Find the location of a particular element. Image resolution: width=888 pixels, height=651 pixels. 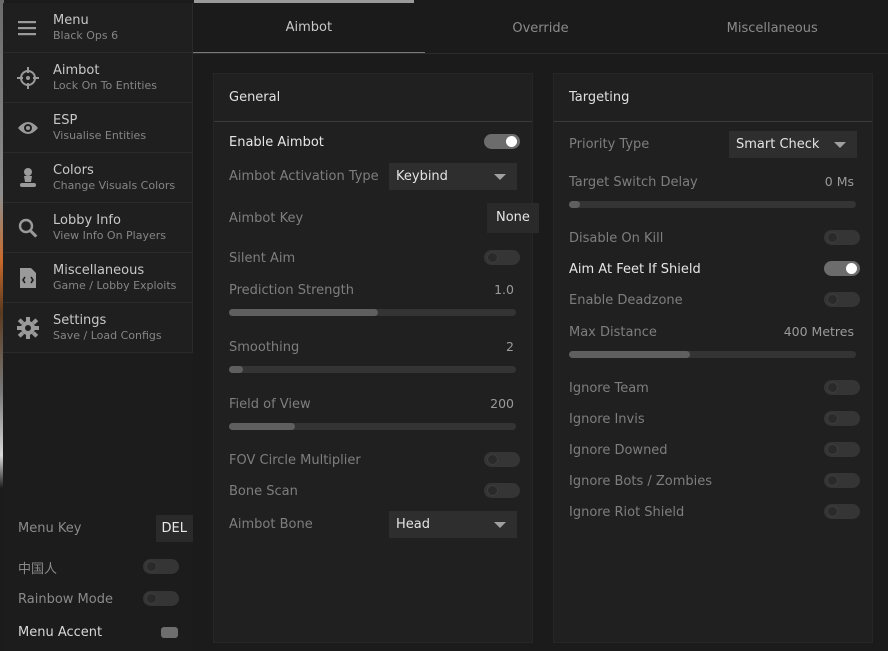

fov-circle-multiplier-row: FOV Circle Multiplier is located at coordinates (374, 460).